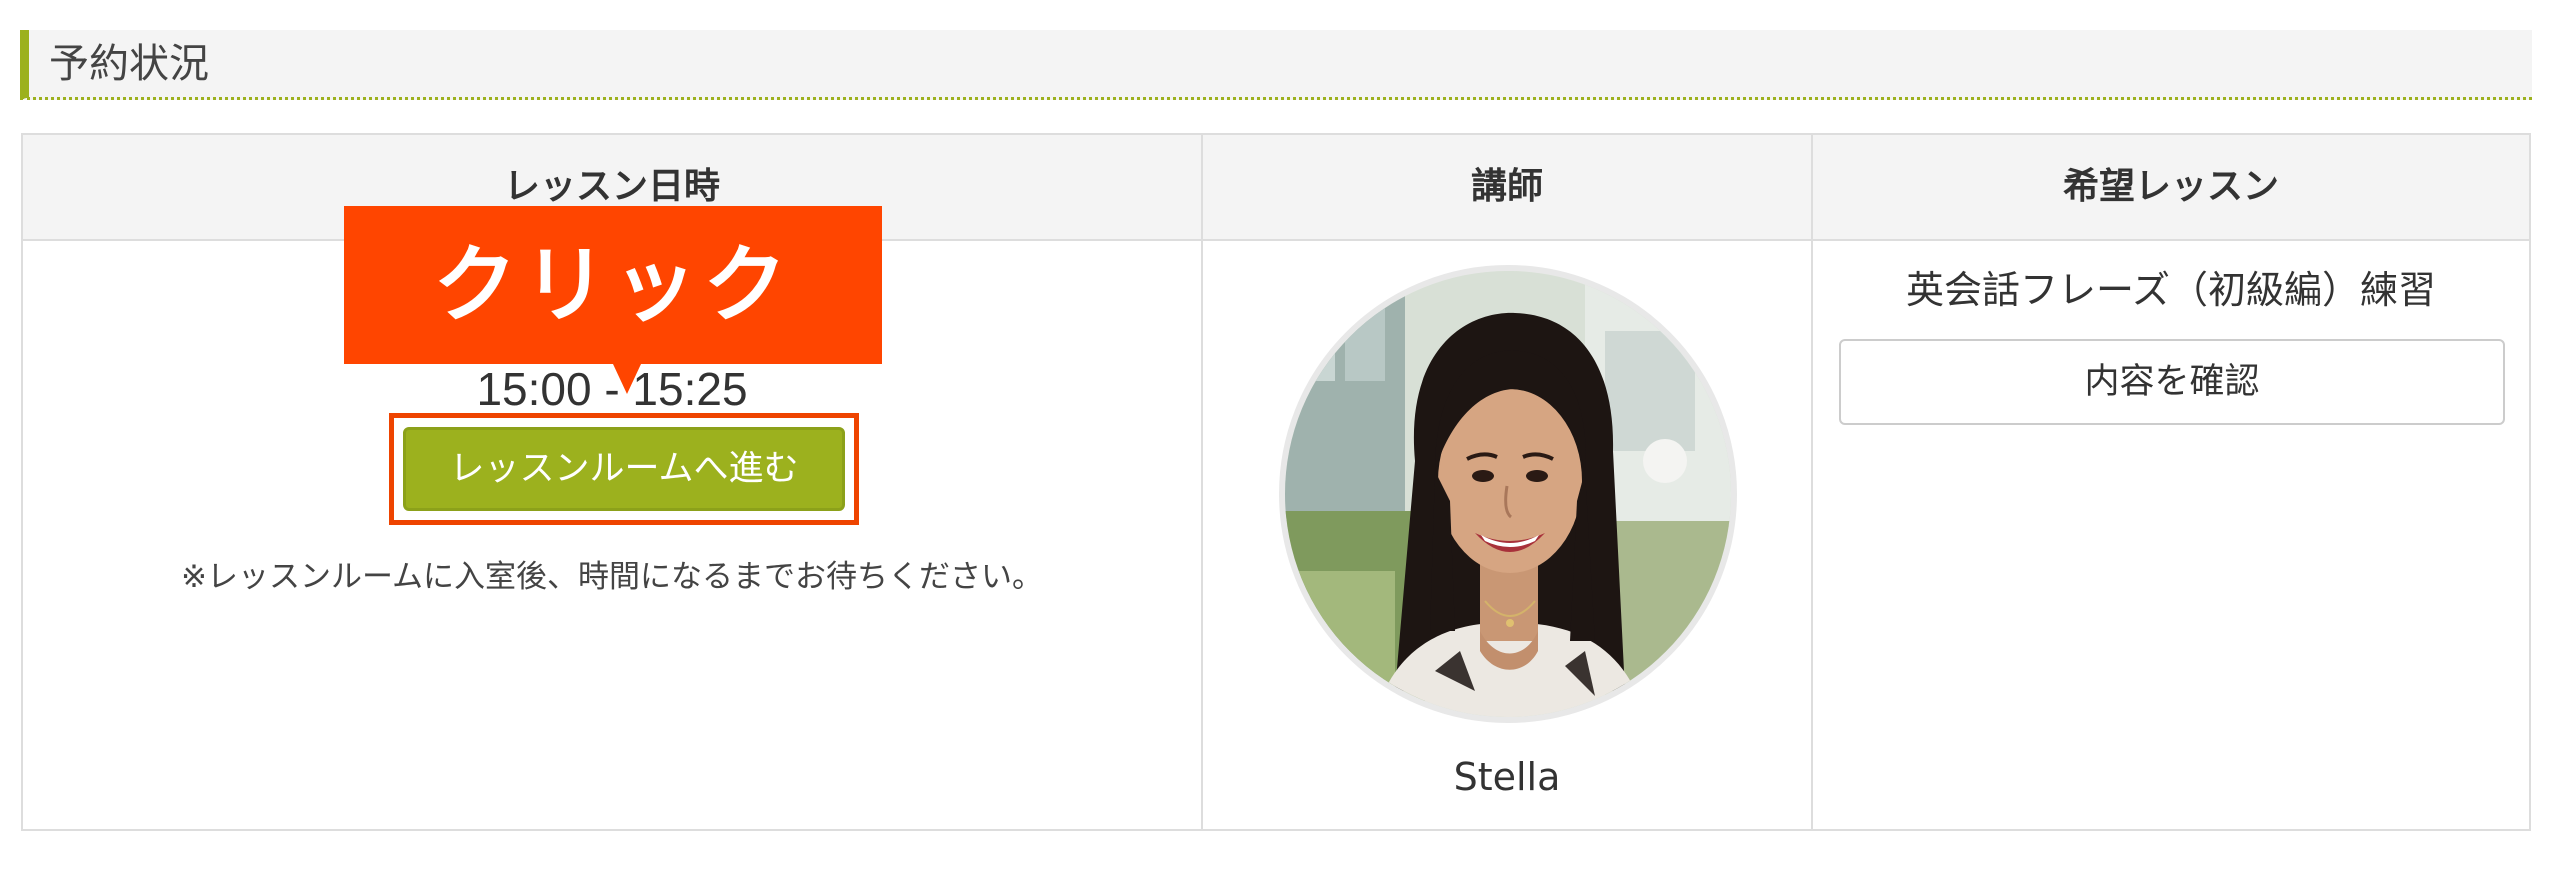 Image resolution: width=2554 pixels, height=870 pixels. Describe the element at coordinates (2172, 382) in the screenshot. I see `confirm-content-button: 内容を確認` at that location.